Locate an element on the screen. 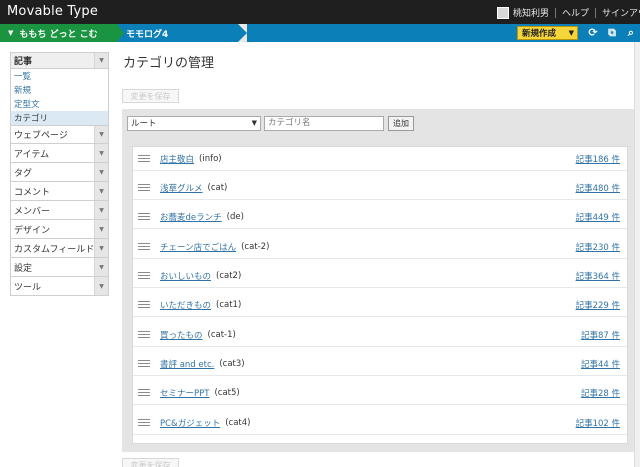 Image resolution: width=640 pixels, height=467 pixels. sidebar-item-webpages: ウェブページ ▼ is located at coordinates (59, 134).